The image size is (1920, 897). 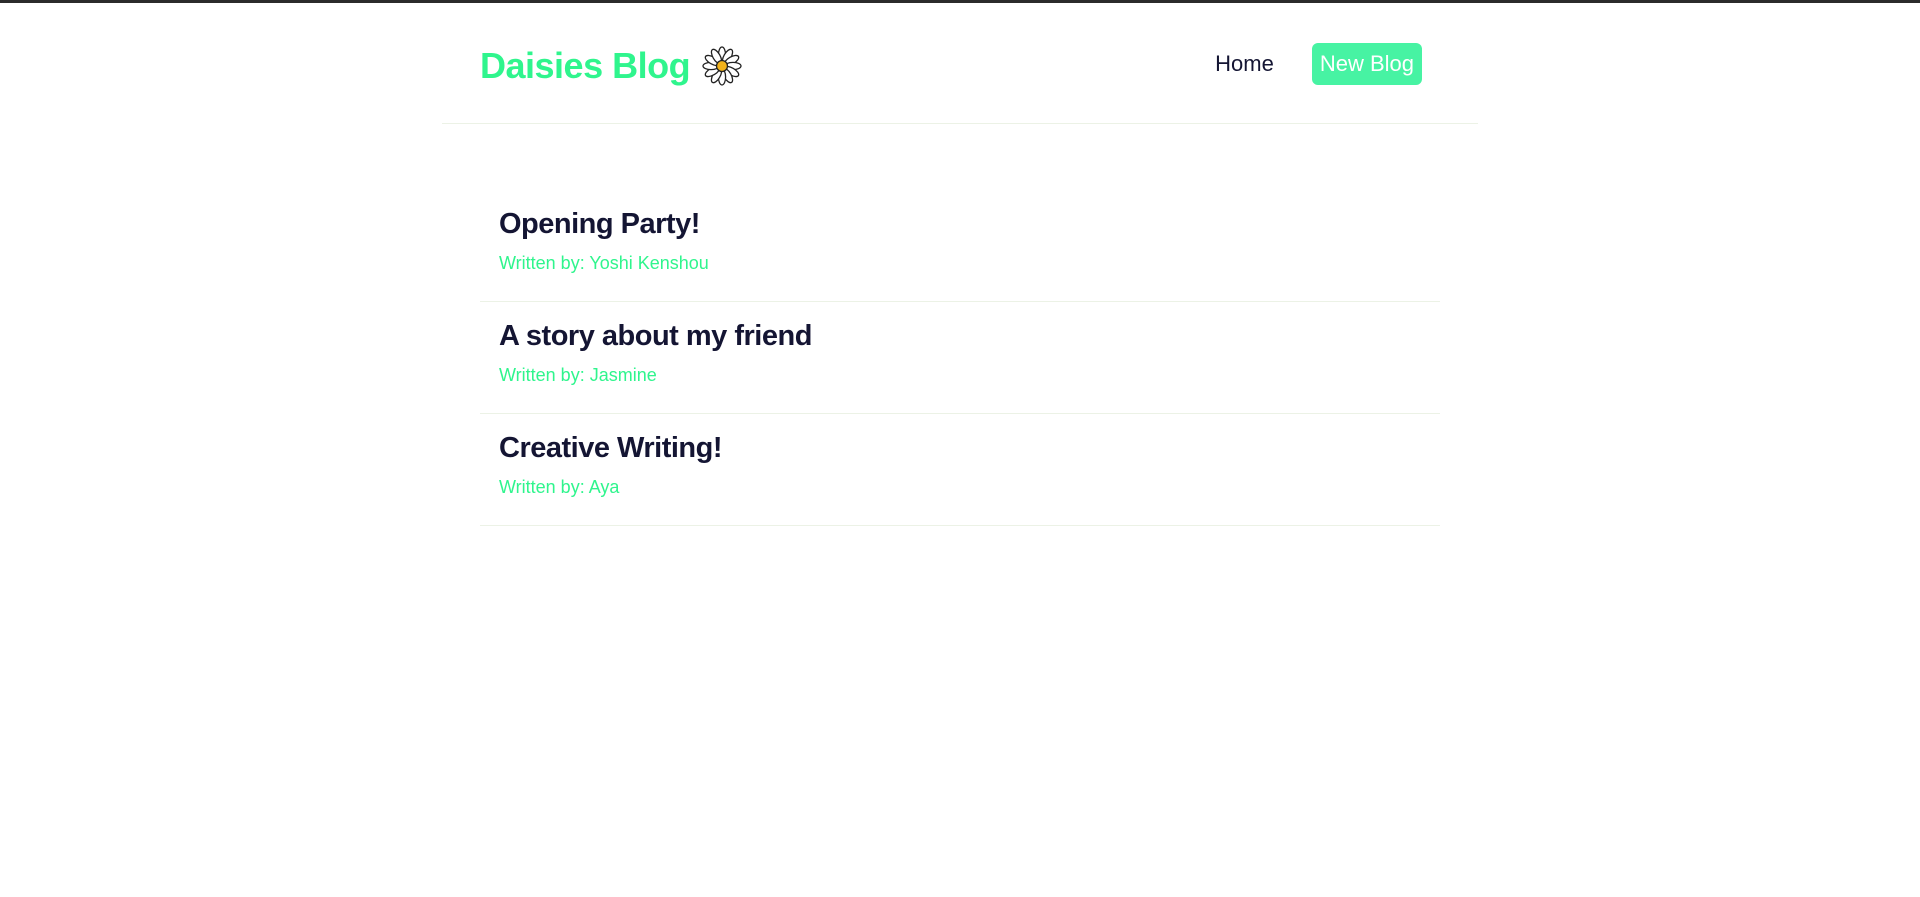 What do you see at coordinates (722, 66) in the screenshot?
I see `daisy-icon` at bounding box center [722, 66].